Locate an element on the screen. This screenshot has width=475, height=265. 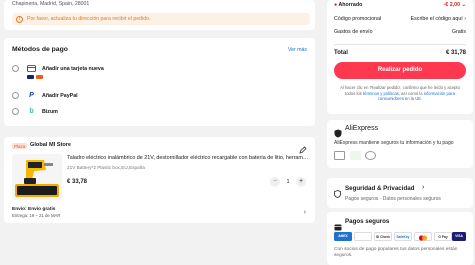
discount-label: ● Ahorrado is located at coordinates (348, 5).